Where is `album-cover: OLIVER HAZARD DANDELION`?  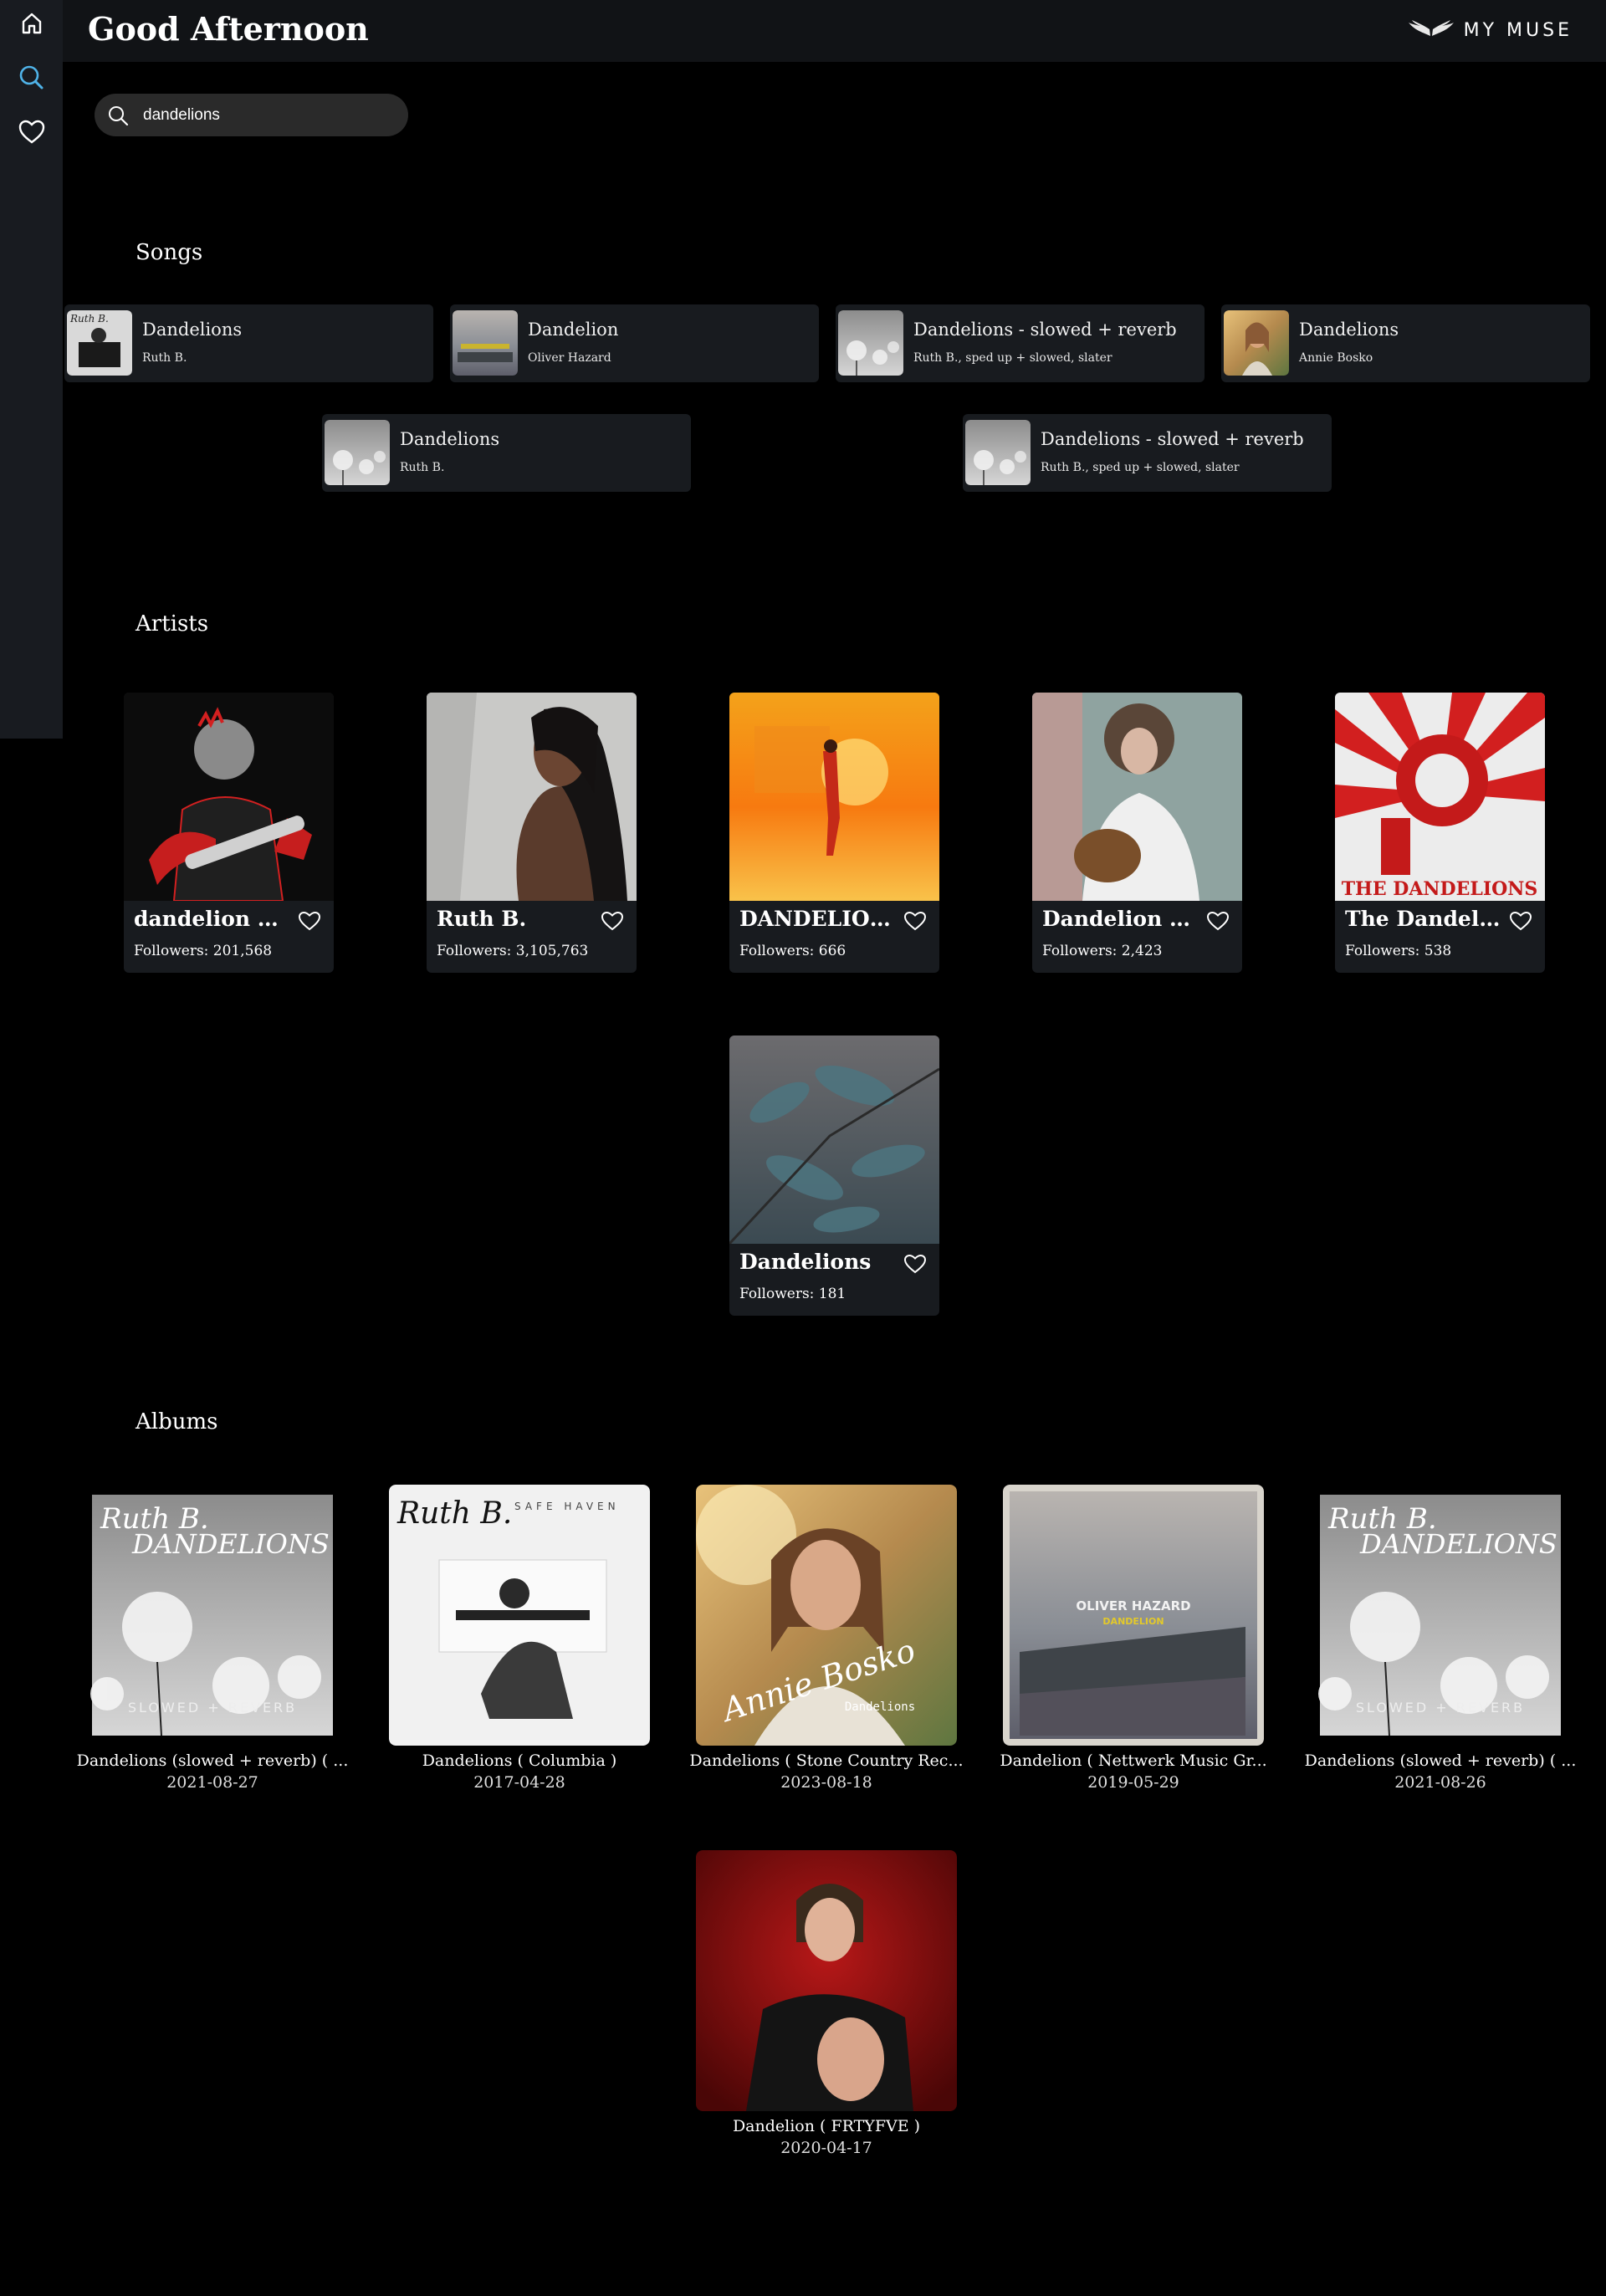
album-cover: OLIVER HAZARD DANDELION is located at coordinates (1133, 1616).